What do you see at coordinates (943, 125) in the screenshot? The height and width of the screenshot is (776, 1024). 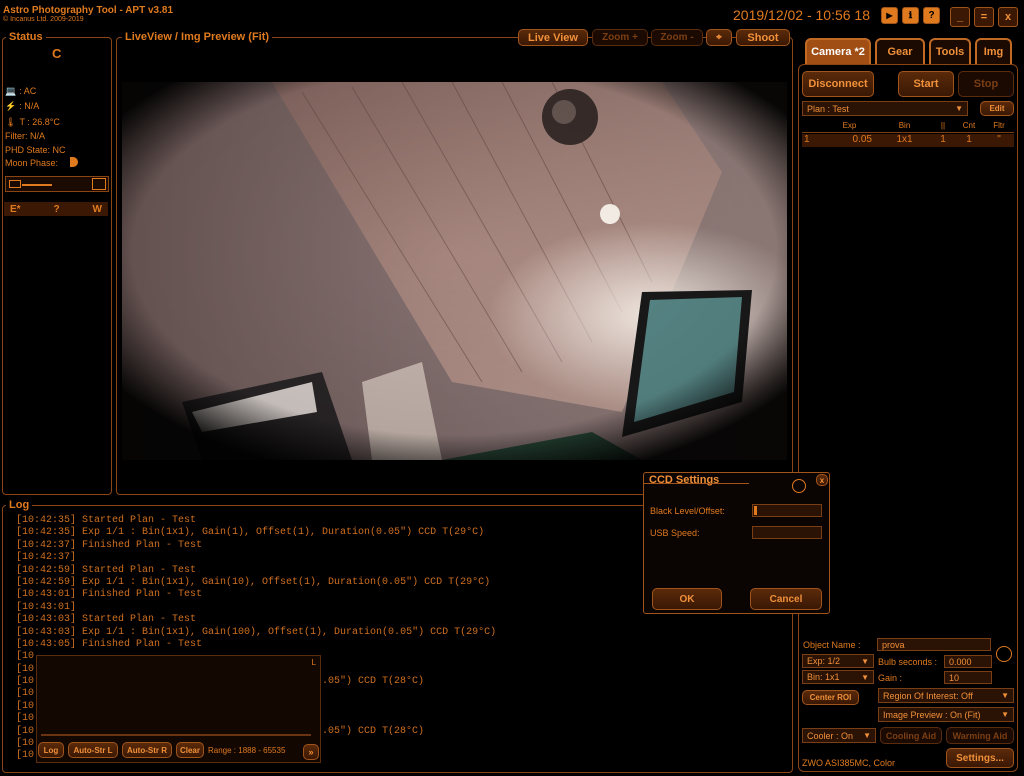 I see `plan-col-pause: ||` at bounding box center [943, 125].